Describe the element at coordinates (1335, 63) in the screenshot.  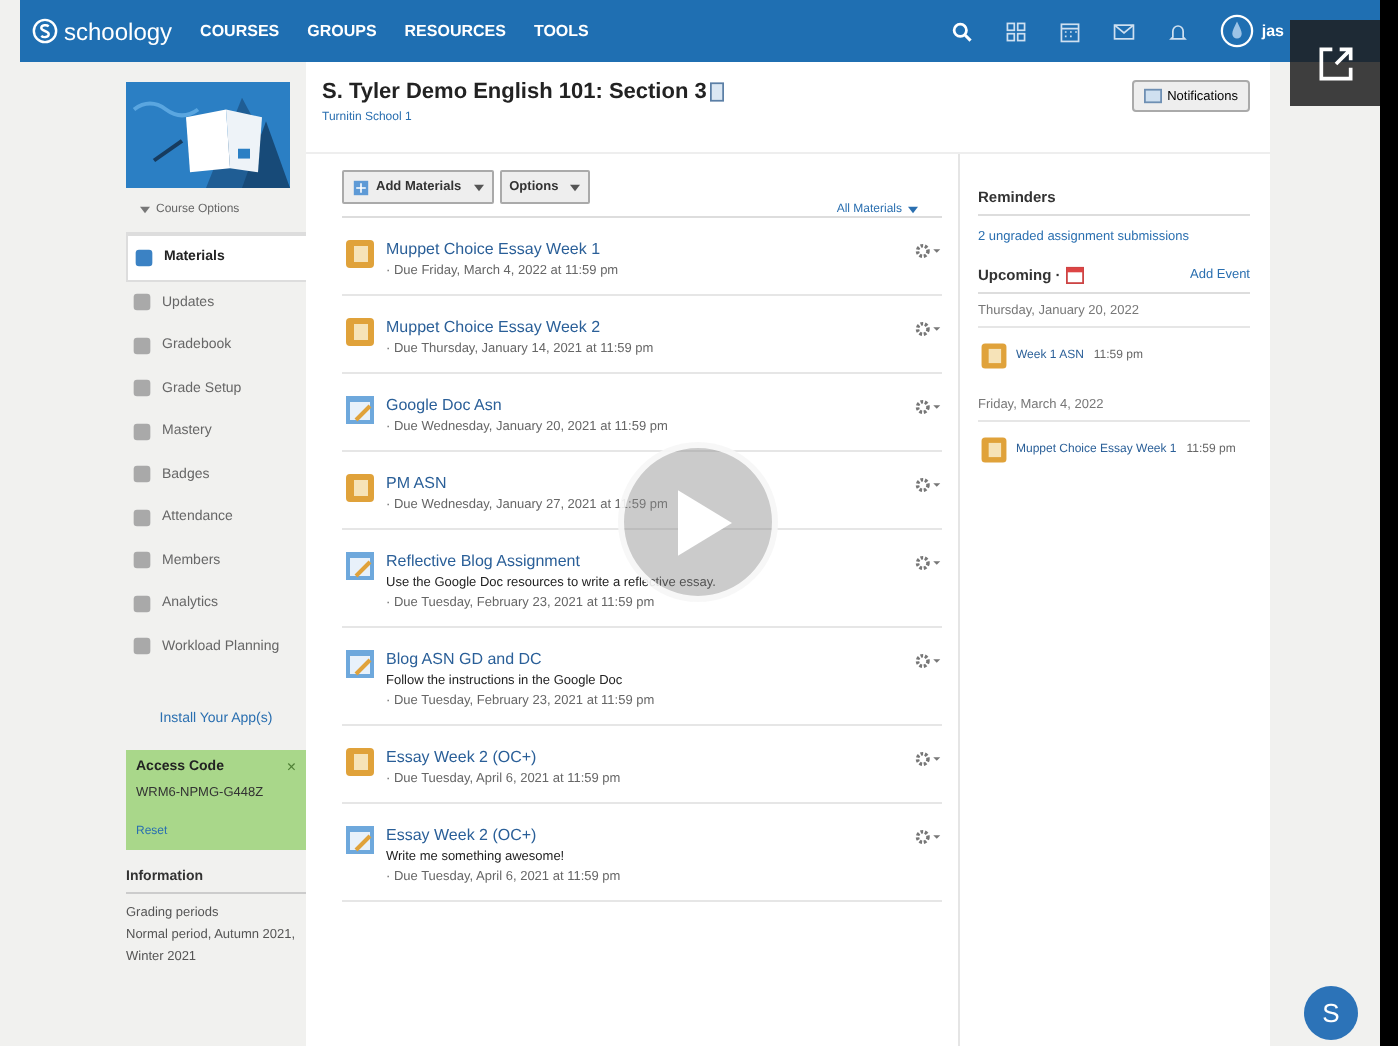
I see `popout-button` at that location.